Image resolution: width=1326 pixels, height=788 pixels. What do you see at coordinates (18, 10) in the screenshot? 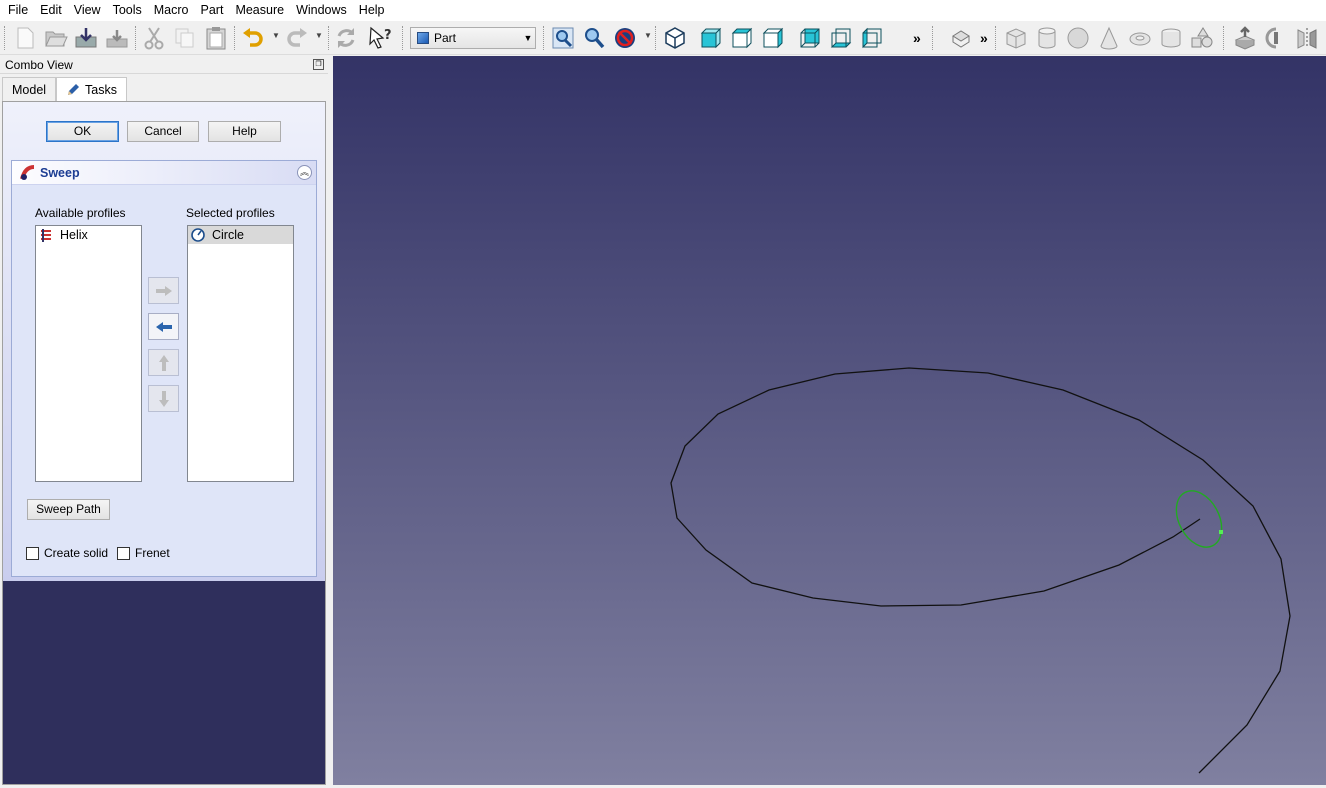
I see `menu-file: File` at bounding box center [18, 10].